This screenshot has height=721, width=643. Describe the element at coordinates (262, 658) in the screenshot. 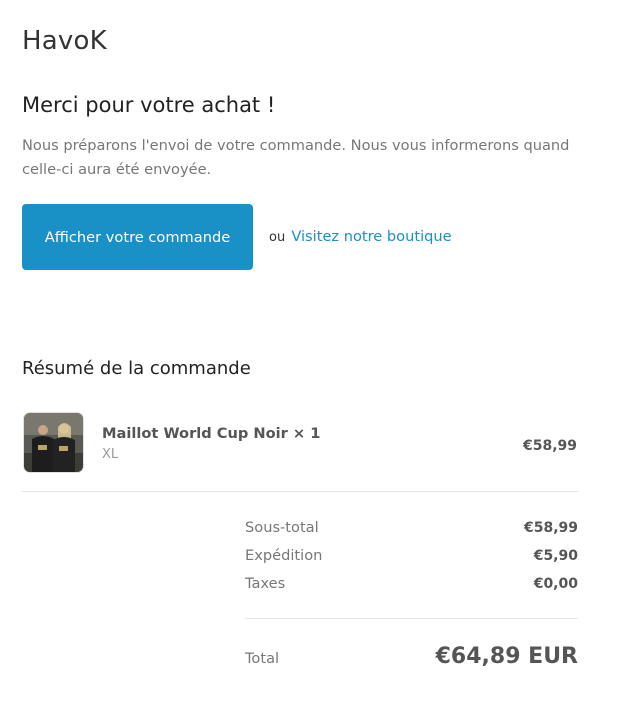

I see `total-label: Total` at that location.